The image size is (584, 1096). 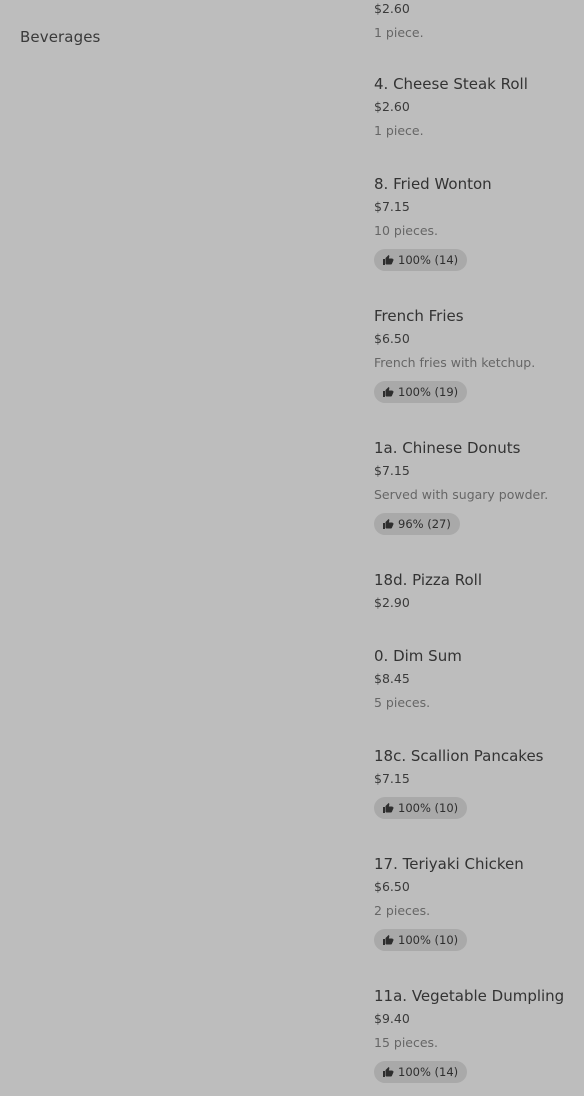 What do you see at coordinates (461, 494) in the screenshot?
I see `item-description: Served with sugary powder.` at bounding box center [461, 494].